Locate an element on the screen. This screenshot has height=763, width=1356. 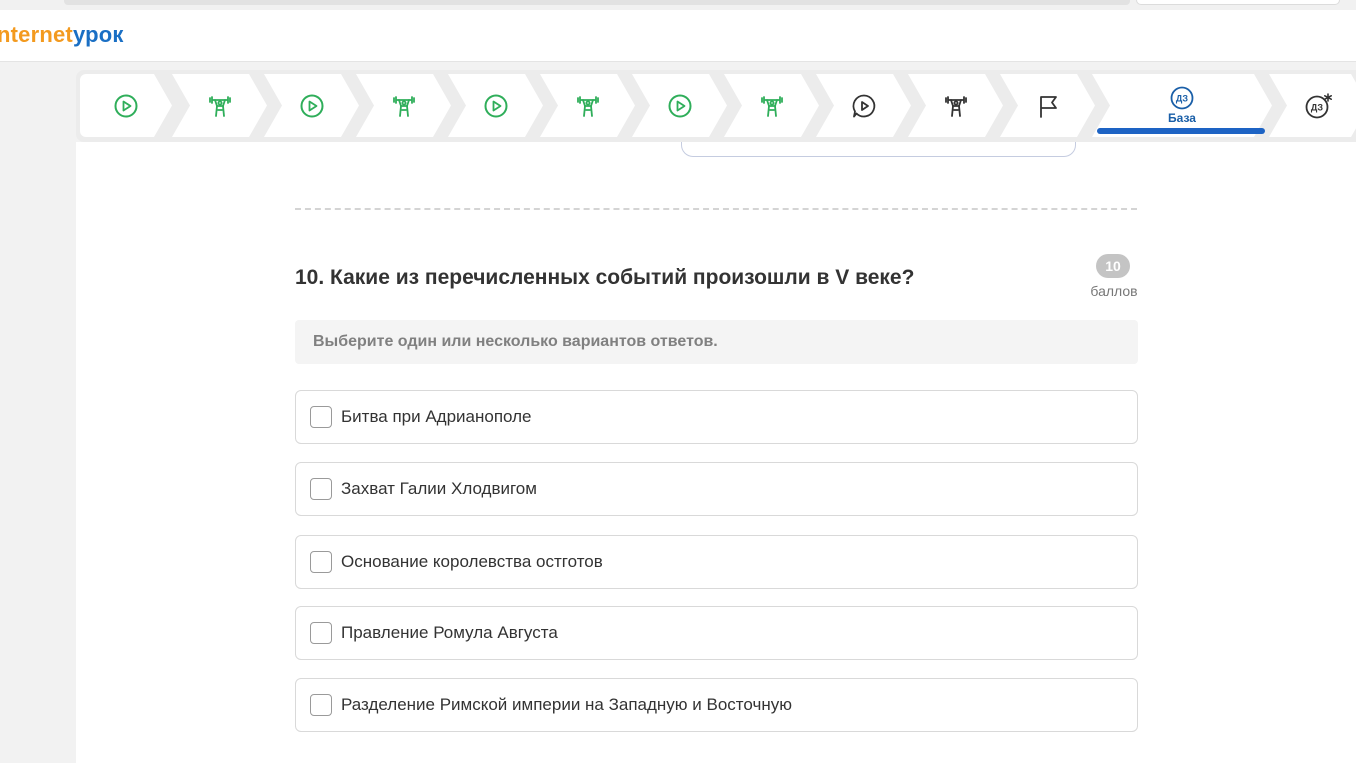
question-divider is located at coordinates (716, 209).